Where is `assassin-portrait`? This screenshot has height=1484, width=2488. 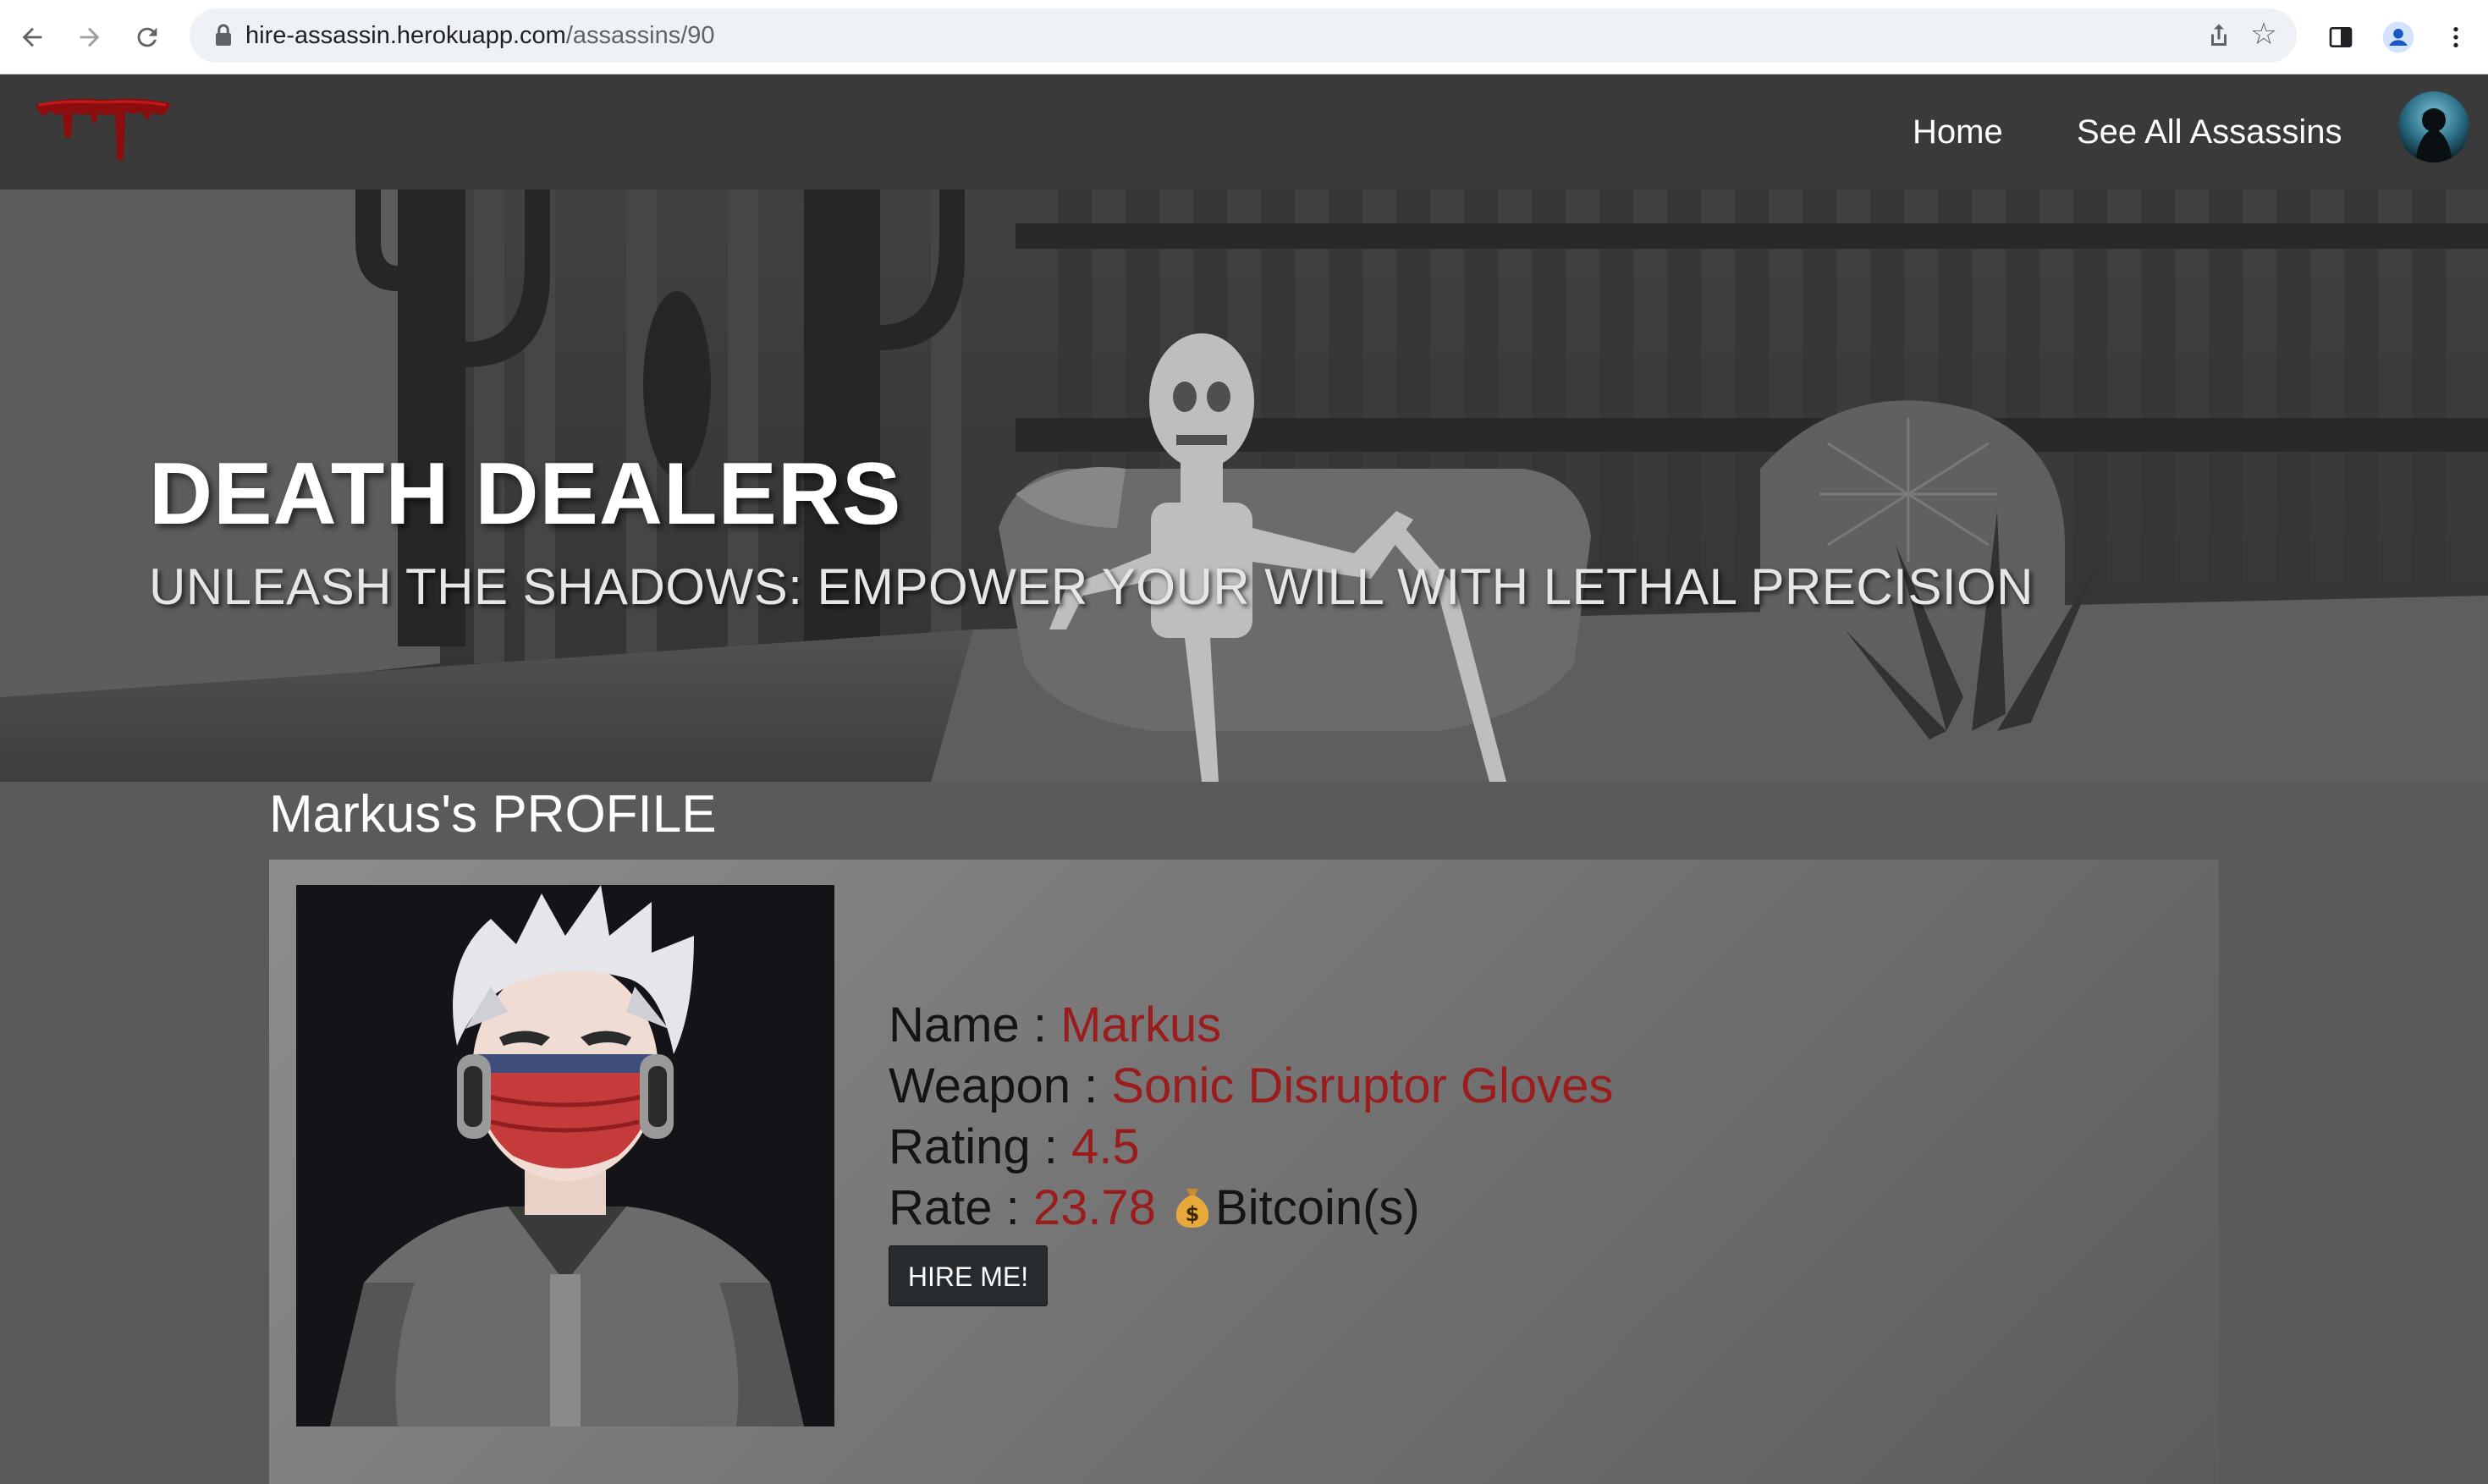
assassin-portrait is located at coordinates (565, 1155).